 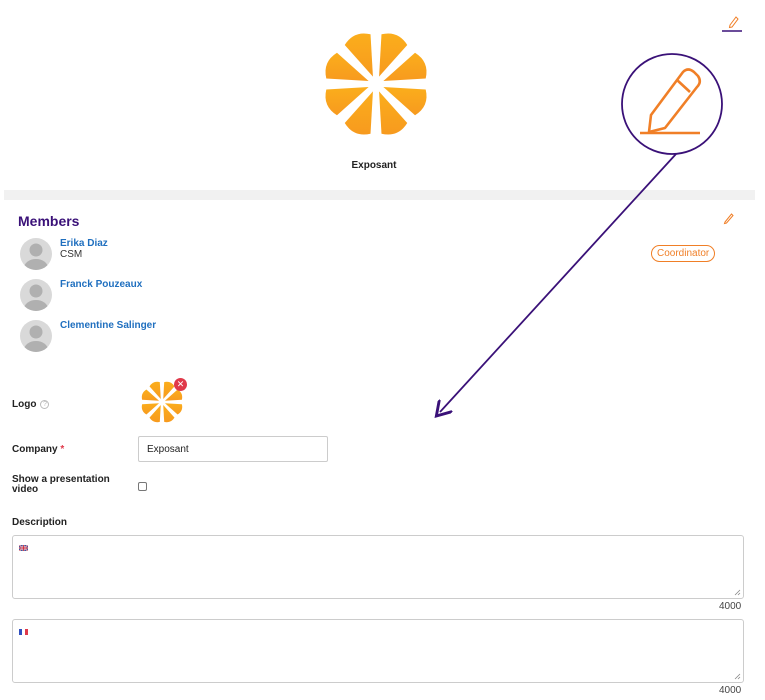 I want to click on edit-members-pencil-icon, so click(x=729, y=218).